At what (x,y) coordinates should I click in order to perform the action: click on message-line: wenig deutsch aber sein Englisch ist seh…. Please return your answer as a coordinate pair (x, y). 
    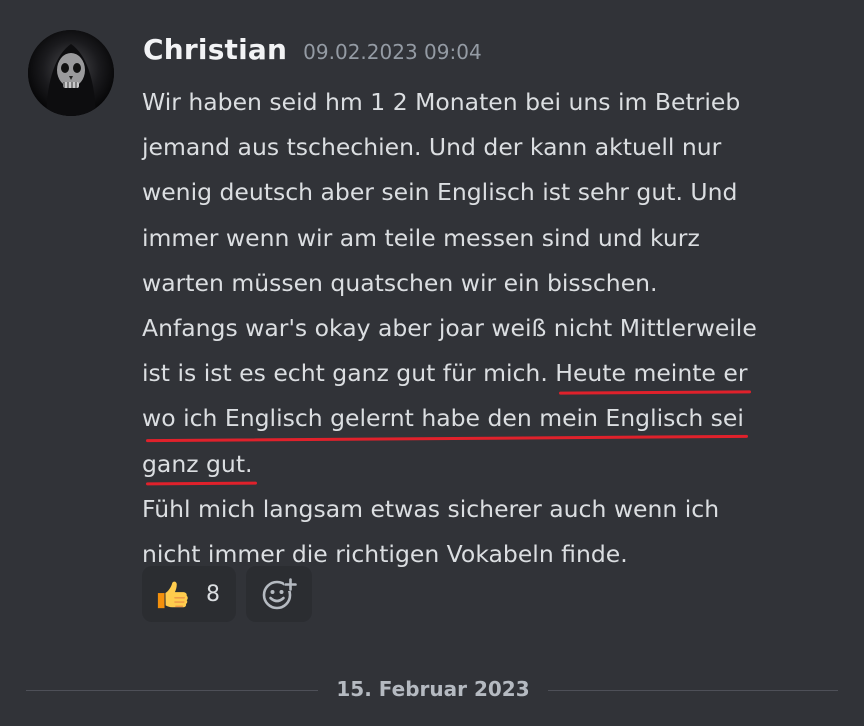
    Looking at the image, I should click on (440, 192).